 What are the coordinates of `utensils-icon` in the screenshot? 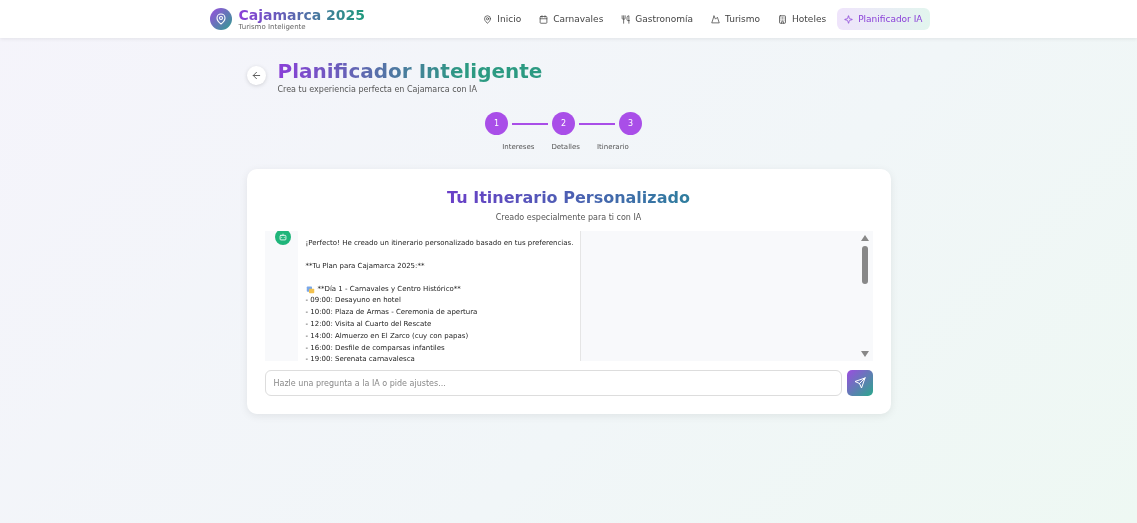 It's located at (626, 19).